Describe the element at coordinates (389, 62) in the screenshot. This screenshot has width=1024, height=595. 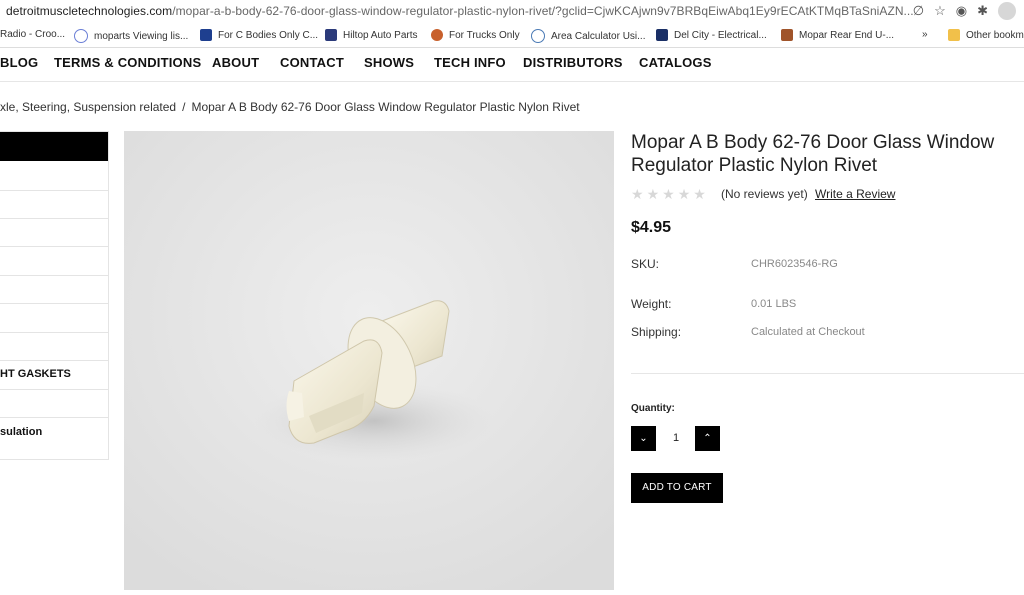
I see `nav-shows: SHOWS` at that location.